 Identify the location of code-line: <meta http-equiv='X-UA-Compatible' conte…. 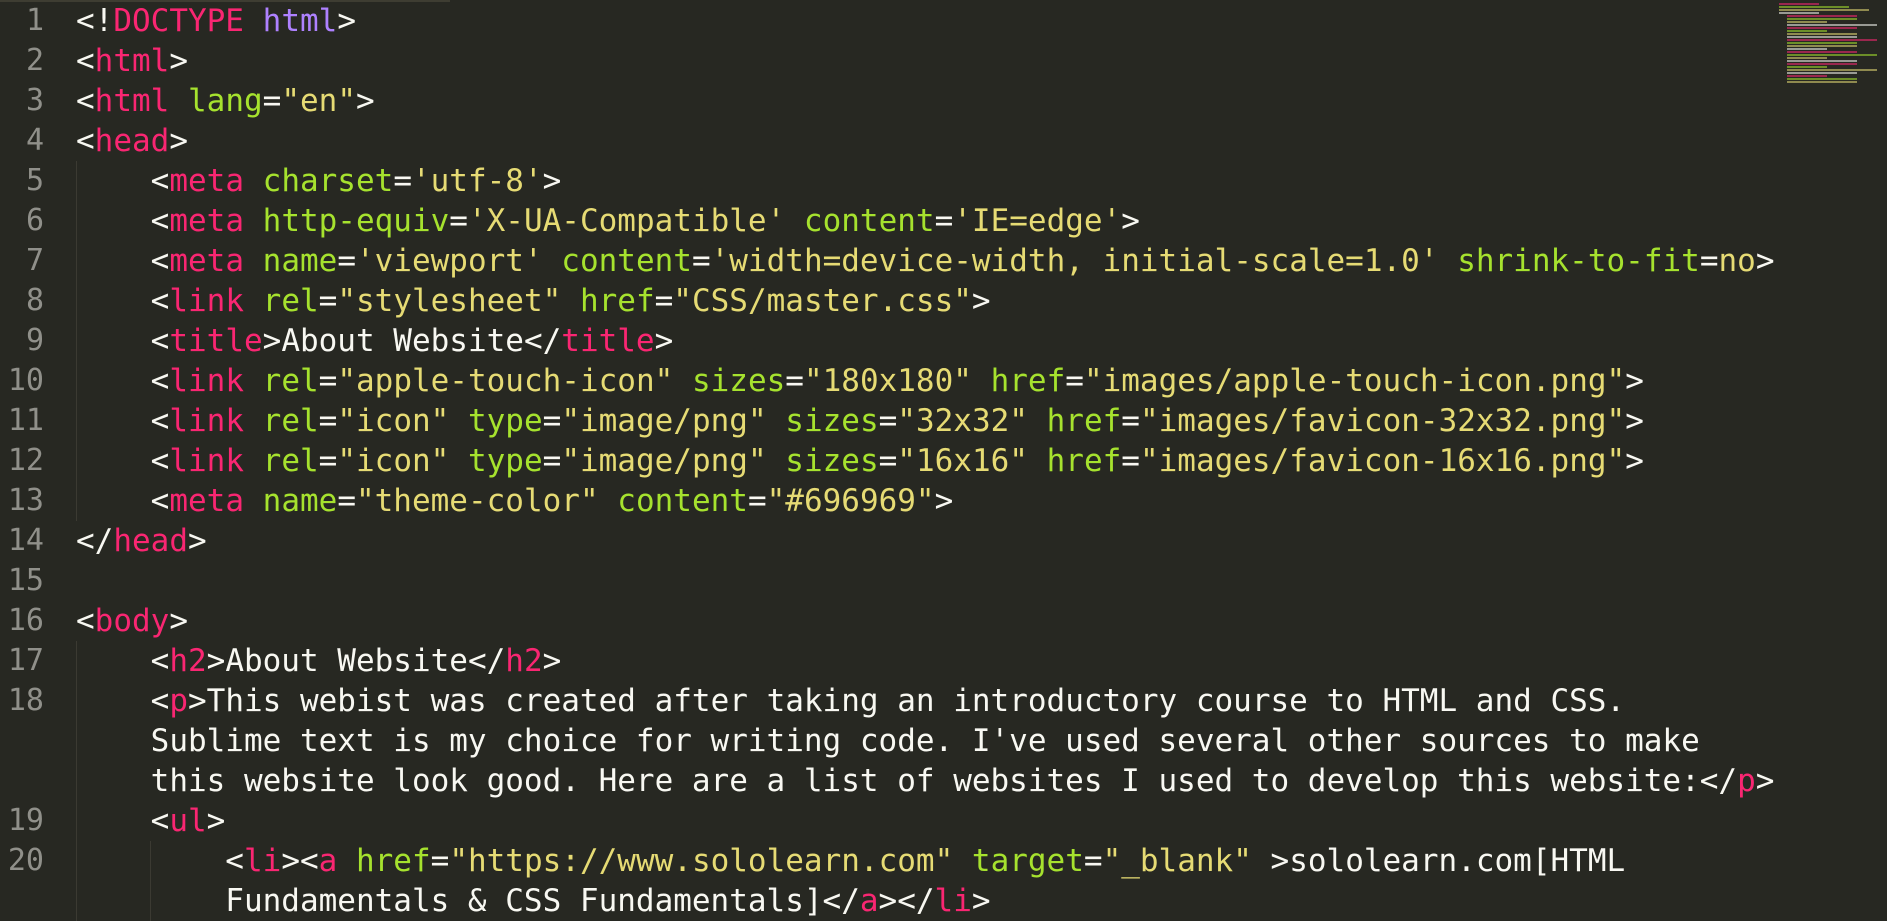
(608, 221).